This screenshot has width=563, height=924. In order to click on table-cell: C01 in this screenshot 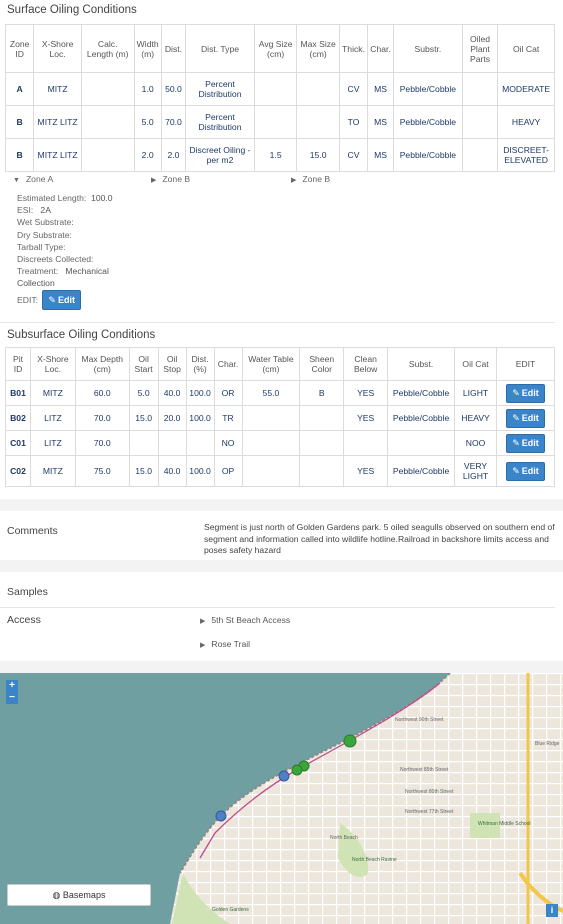, I will do `click(18, 443)`.